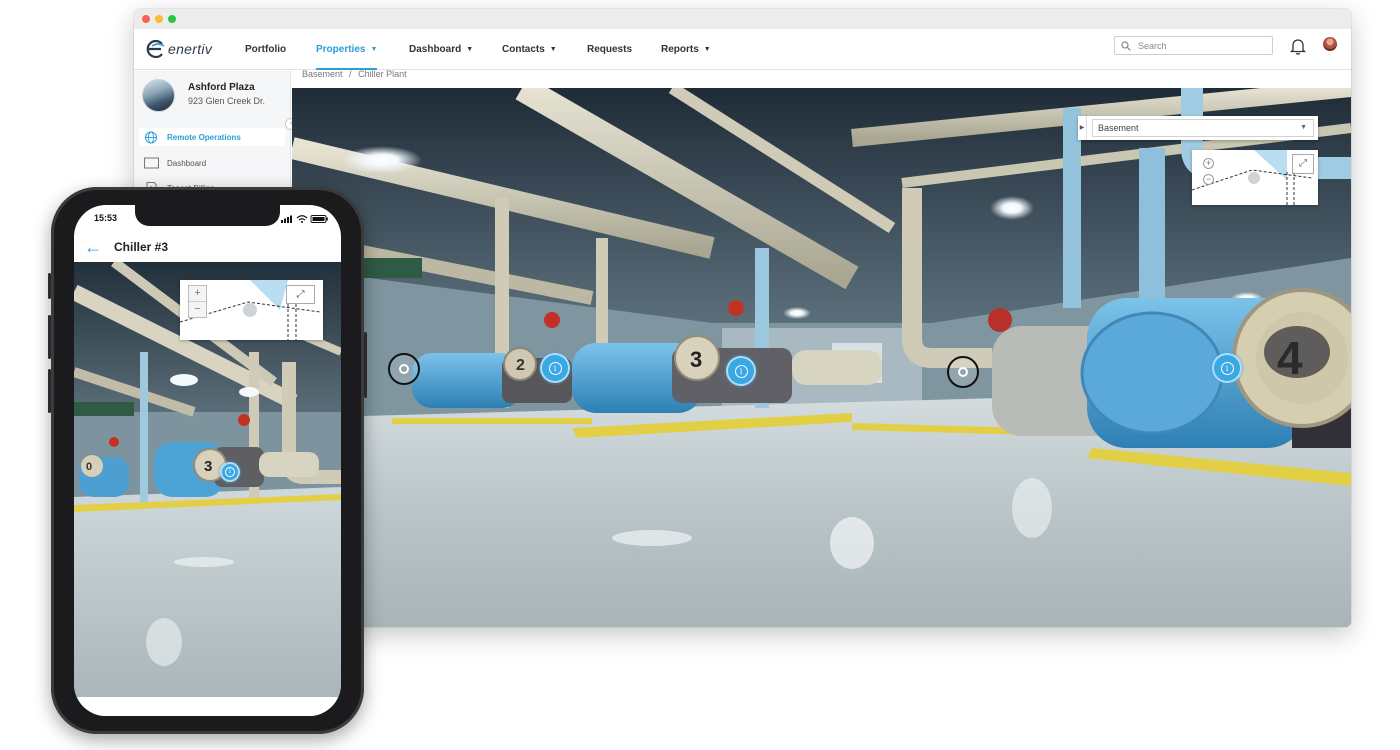 The height and width of the screenshot is (750, 1400). What do you see at coordinates (204, 137) in the screenshot?
I see `sidebar-item-label: Remote Operations` at bounding box center [204, 137].